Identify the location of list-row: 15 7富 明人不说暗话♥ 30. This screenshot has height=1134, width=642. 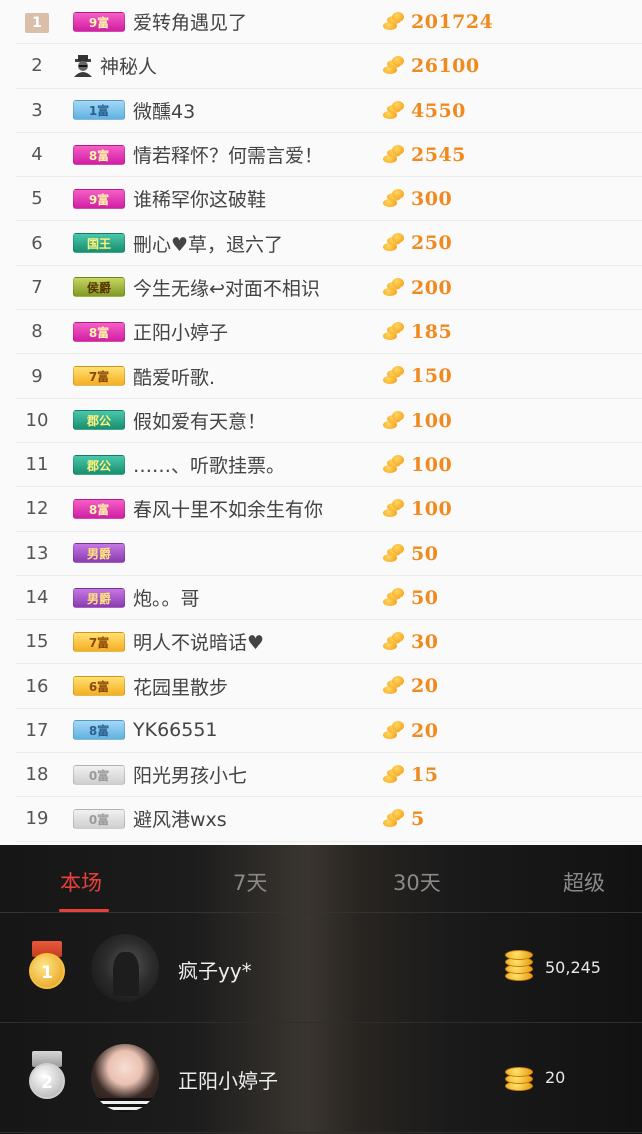
(329, 642).